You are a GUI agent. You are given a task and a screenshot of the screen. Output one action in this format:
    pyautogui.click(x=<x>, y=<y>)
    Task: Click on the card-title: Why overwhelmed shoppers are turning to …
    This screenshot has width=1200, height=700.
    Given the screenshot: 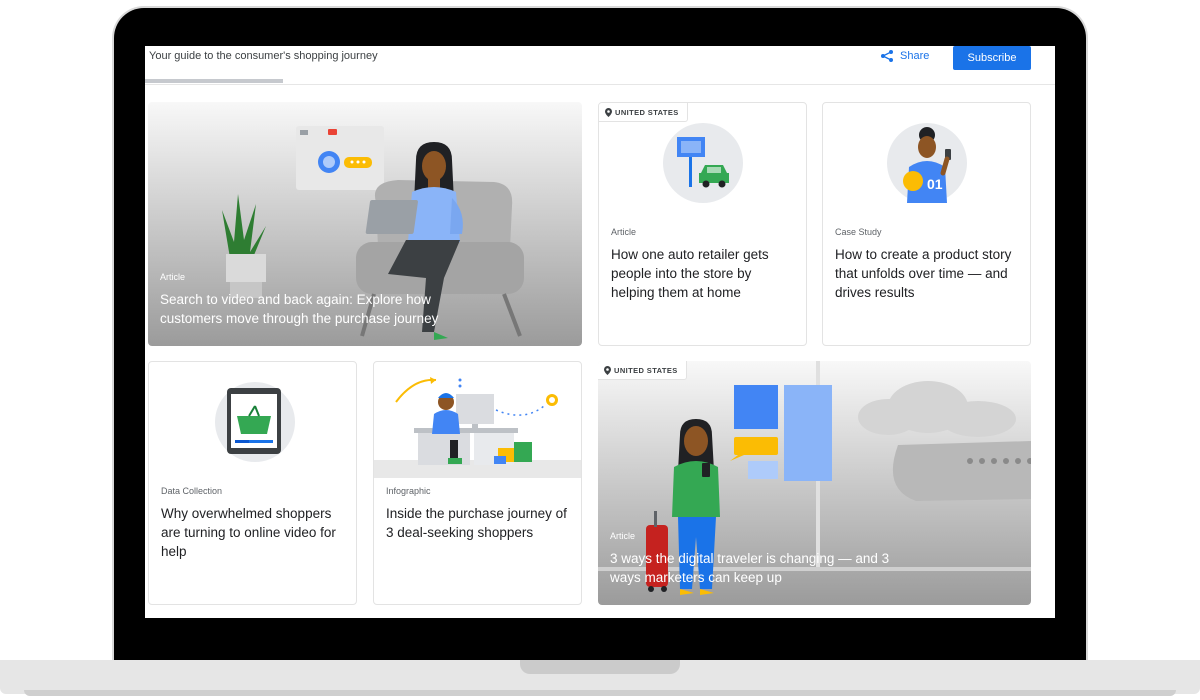 What is the action you would take?
    pyautogui.click(x=248, y=532)
    